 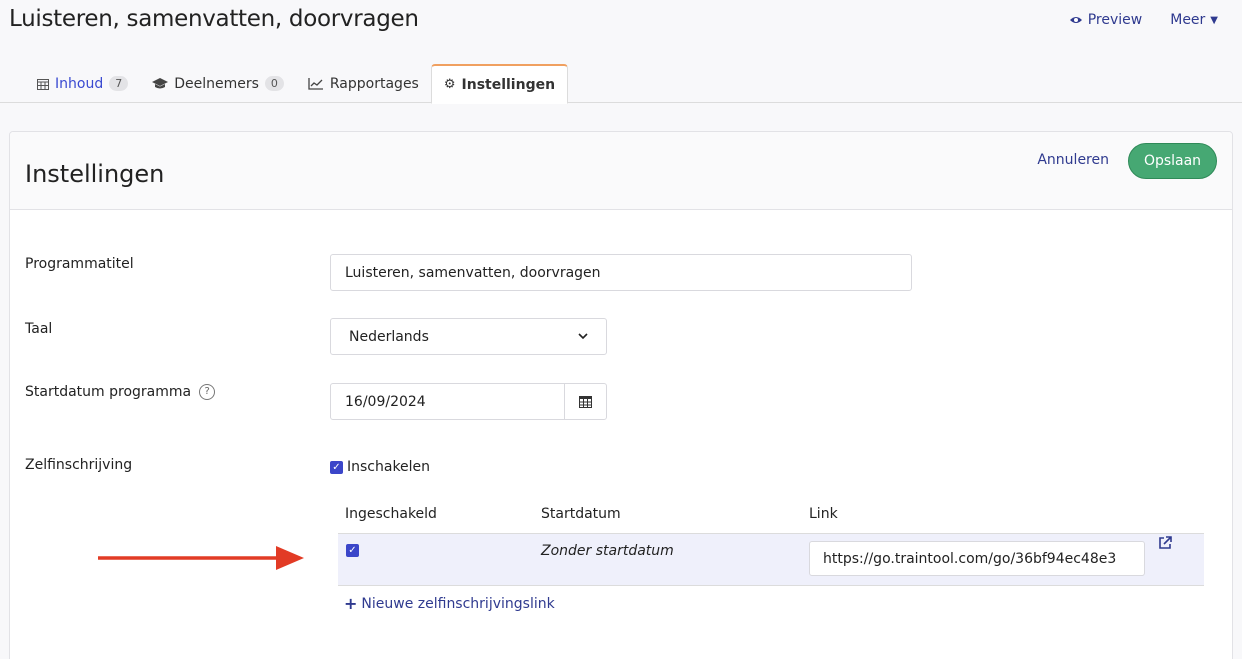 I want to click on calendar-picker-button, so click(x=585, y=401).